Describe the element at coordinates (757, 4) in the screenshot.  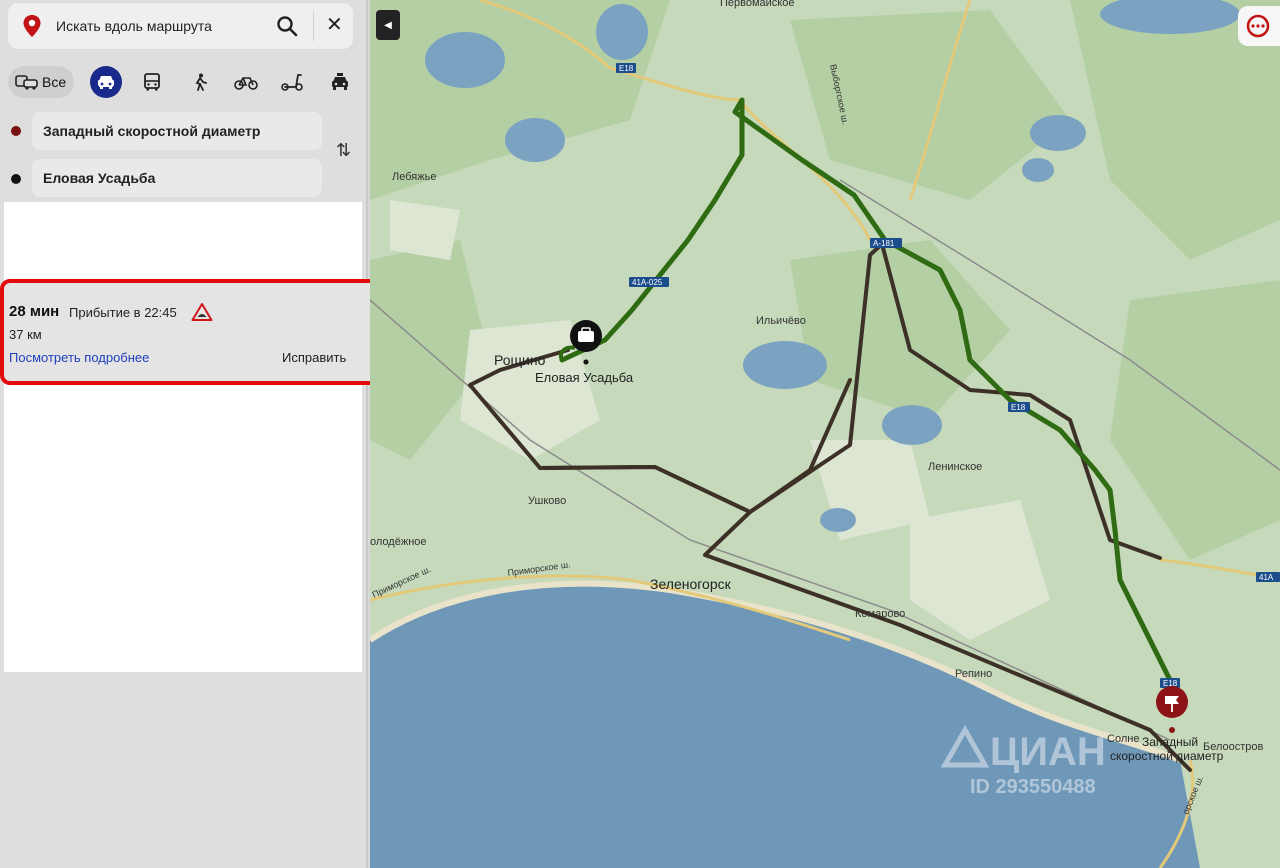
I see `place-pervomaiskoe: Первомайское` at that location.